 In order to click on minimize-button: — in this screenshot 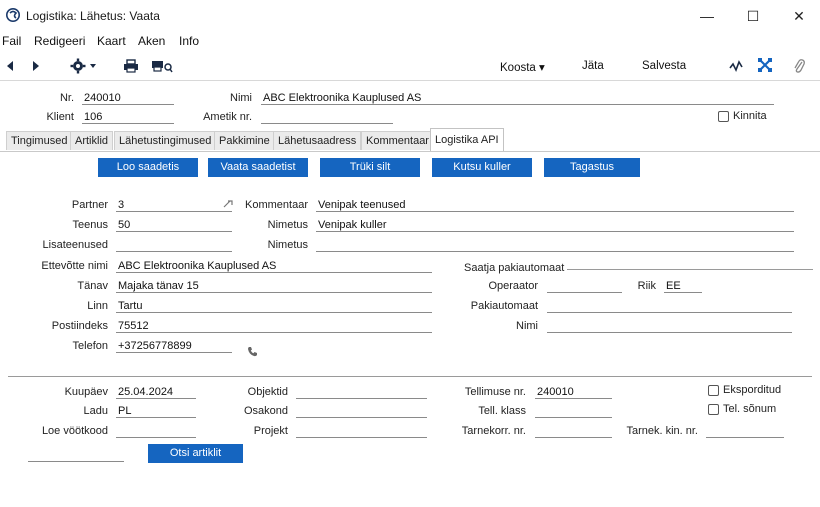, I will do `click(707, 16)`.